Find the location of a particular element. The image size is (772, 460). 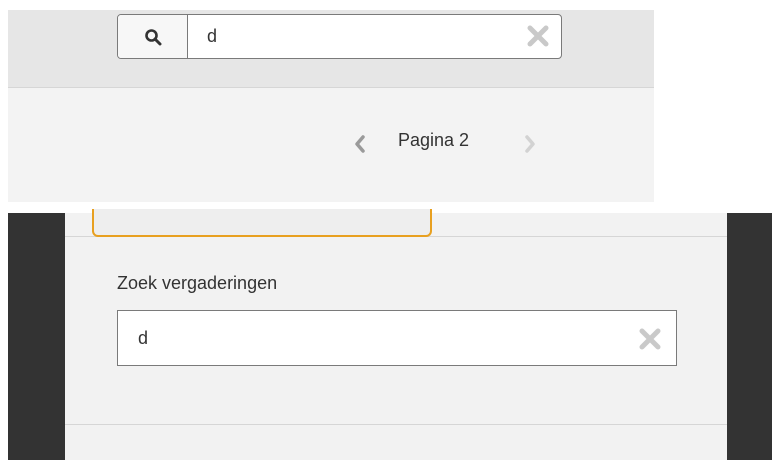

search-field-group: d is located at coordinates (339, 36).